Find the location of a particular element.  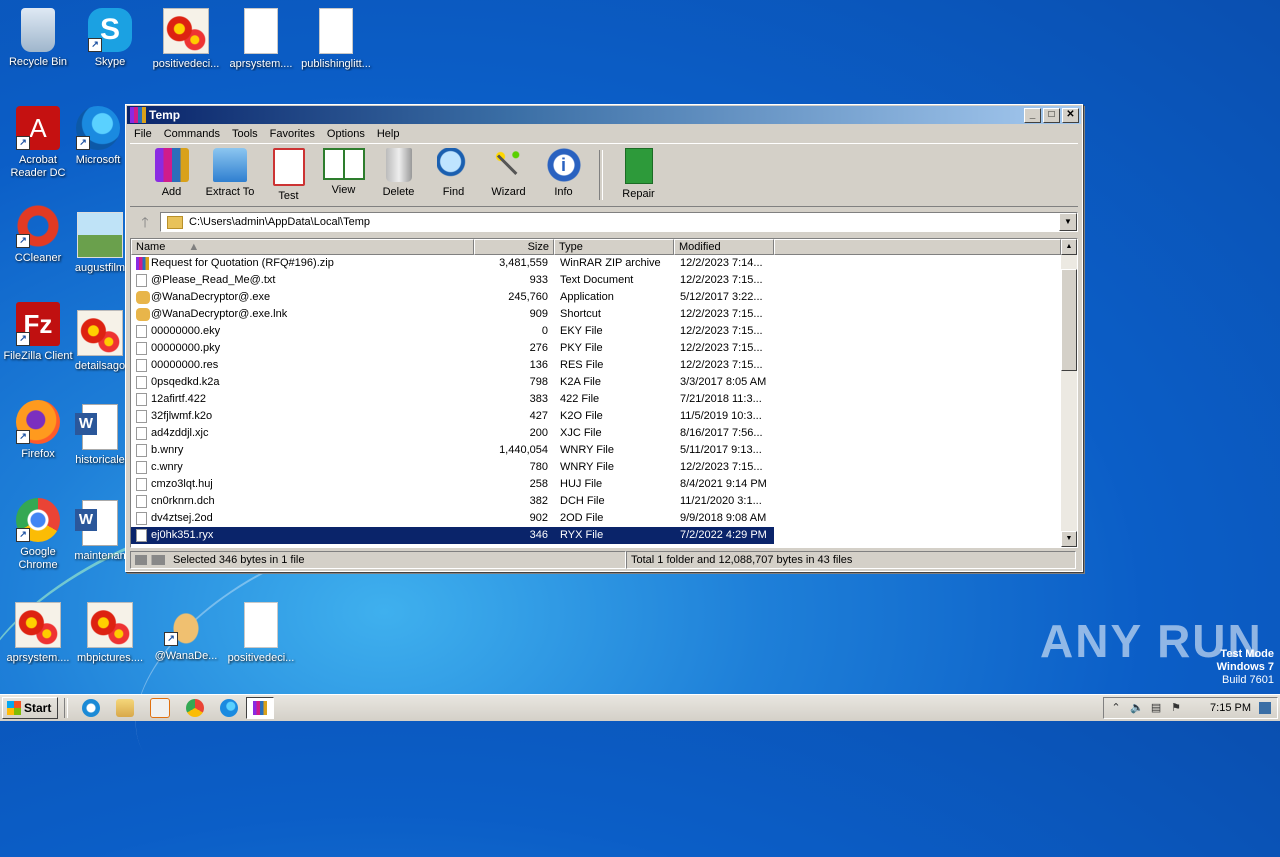

file-type-cell: RES File is located at coordinates (582, 365).